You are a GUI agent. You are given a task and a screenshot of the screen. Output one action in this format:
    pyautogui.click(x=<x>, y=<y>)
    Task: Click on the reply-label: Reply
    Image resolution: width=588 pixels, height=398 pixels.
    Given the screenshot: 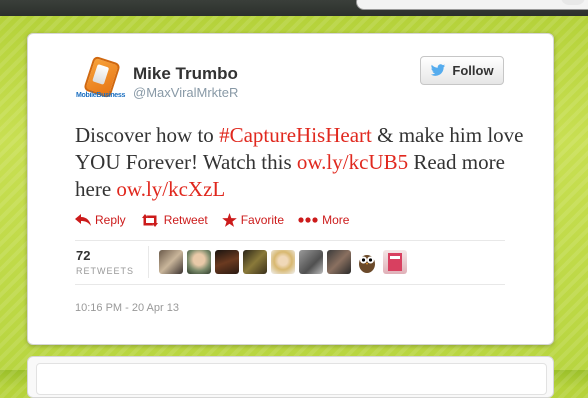 What is the action you would take?
    pyautogui.click(x=110, y=220)
    